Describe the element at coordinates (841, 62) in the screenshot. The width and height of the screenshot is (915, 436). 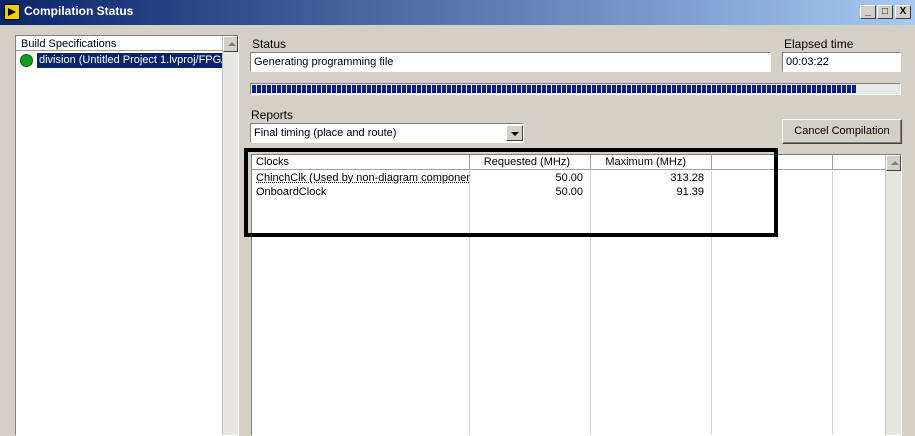
I see `elapsed-time-field: 00:03:22` at that location.